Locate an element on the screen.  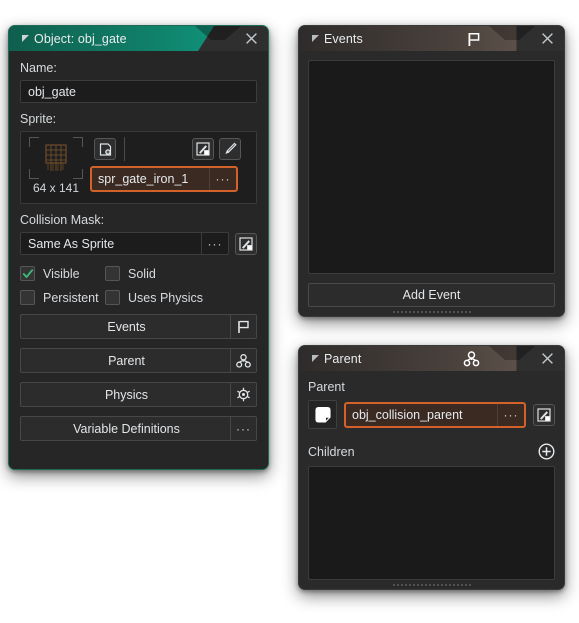
object-name-input: obj_gate is located at coordinates (138, 91).